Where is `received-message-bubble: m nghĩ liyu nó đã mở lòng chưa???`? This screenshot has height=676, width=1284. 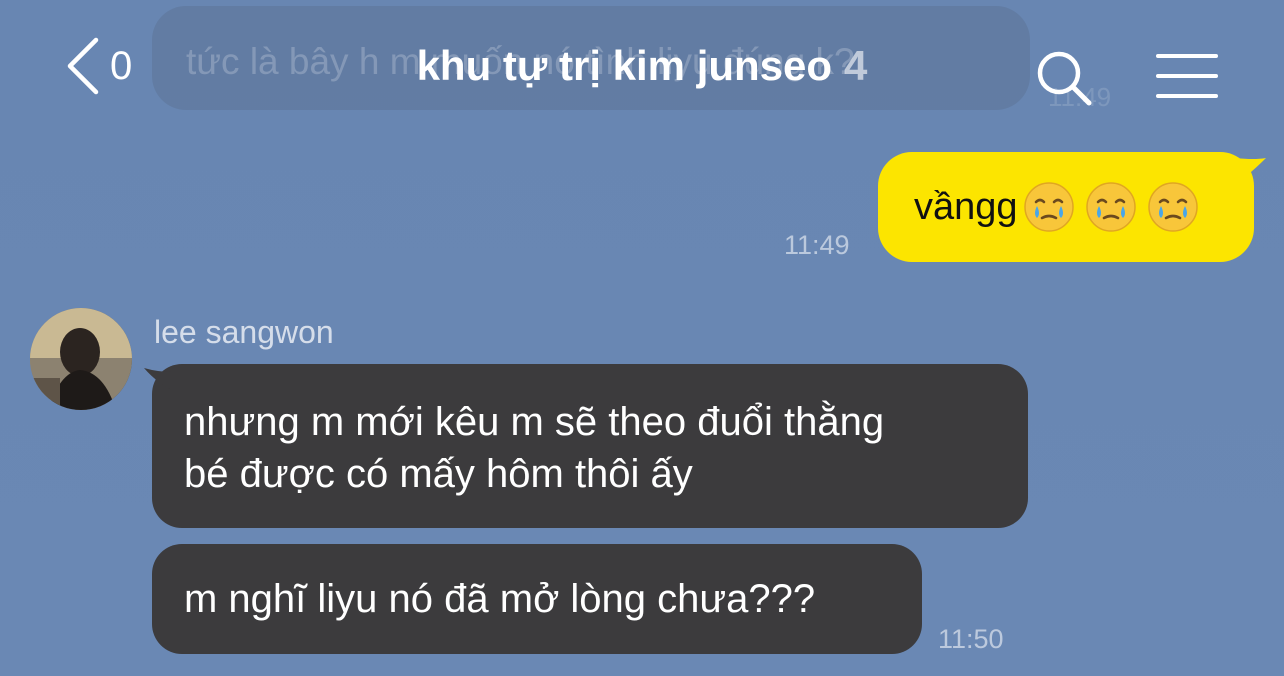
received-message-bubble: m nghĩ liyu nó đã mở lòng chưa??? is located at coordinates (537, 599).